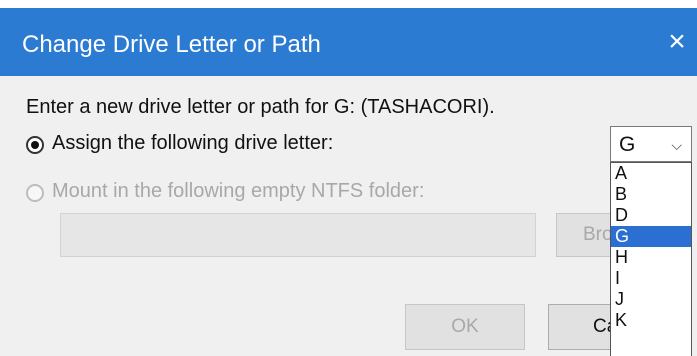 This screenshot has height=356, width=697. I want to click on drive-option-j: J, so click(651, 299).